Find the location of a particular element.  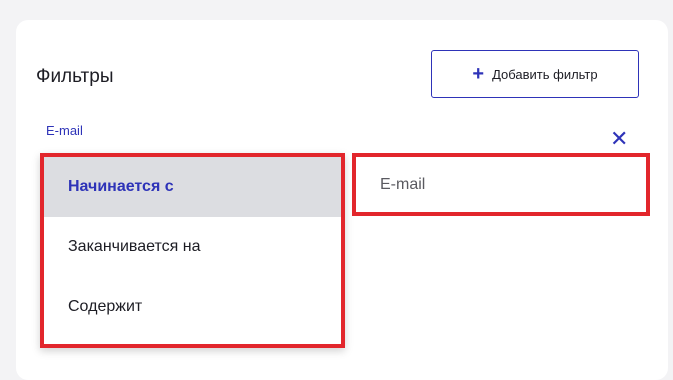

filters-title: Фильтры is located at coordinates (75, 76).